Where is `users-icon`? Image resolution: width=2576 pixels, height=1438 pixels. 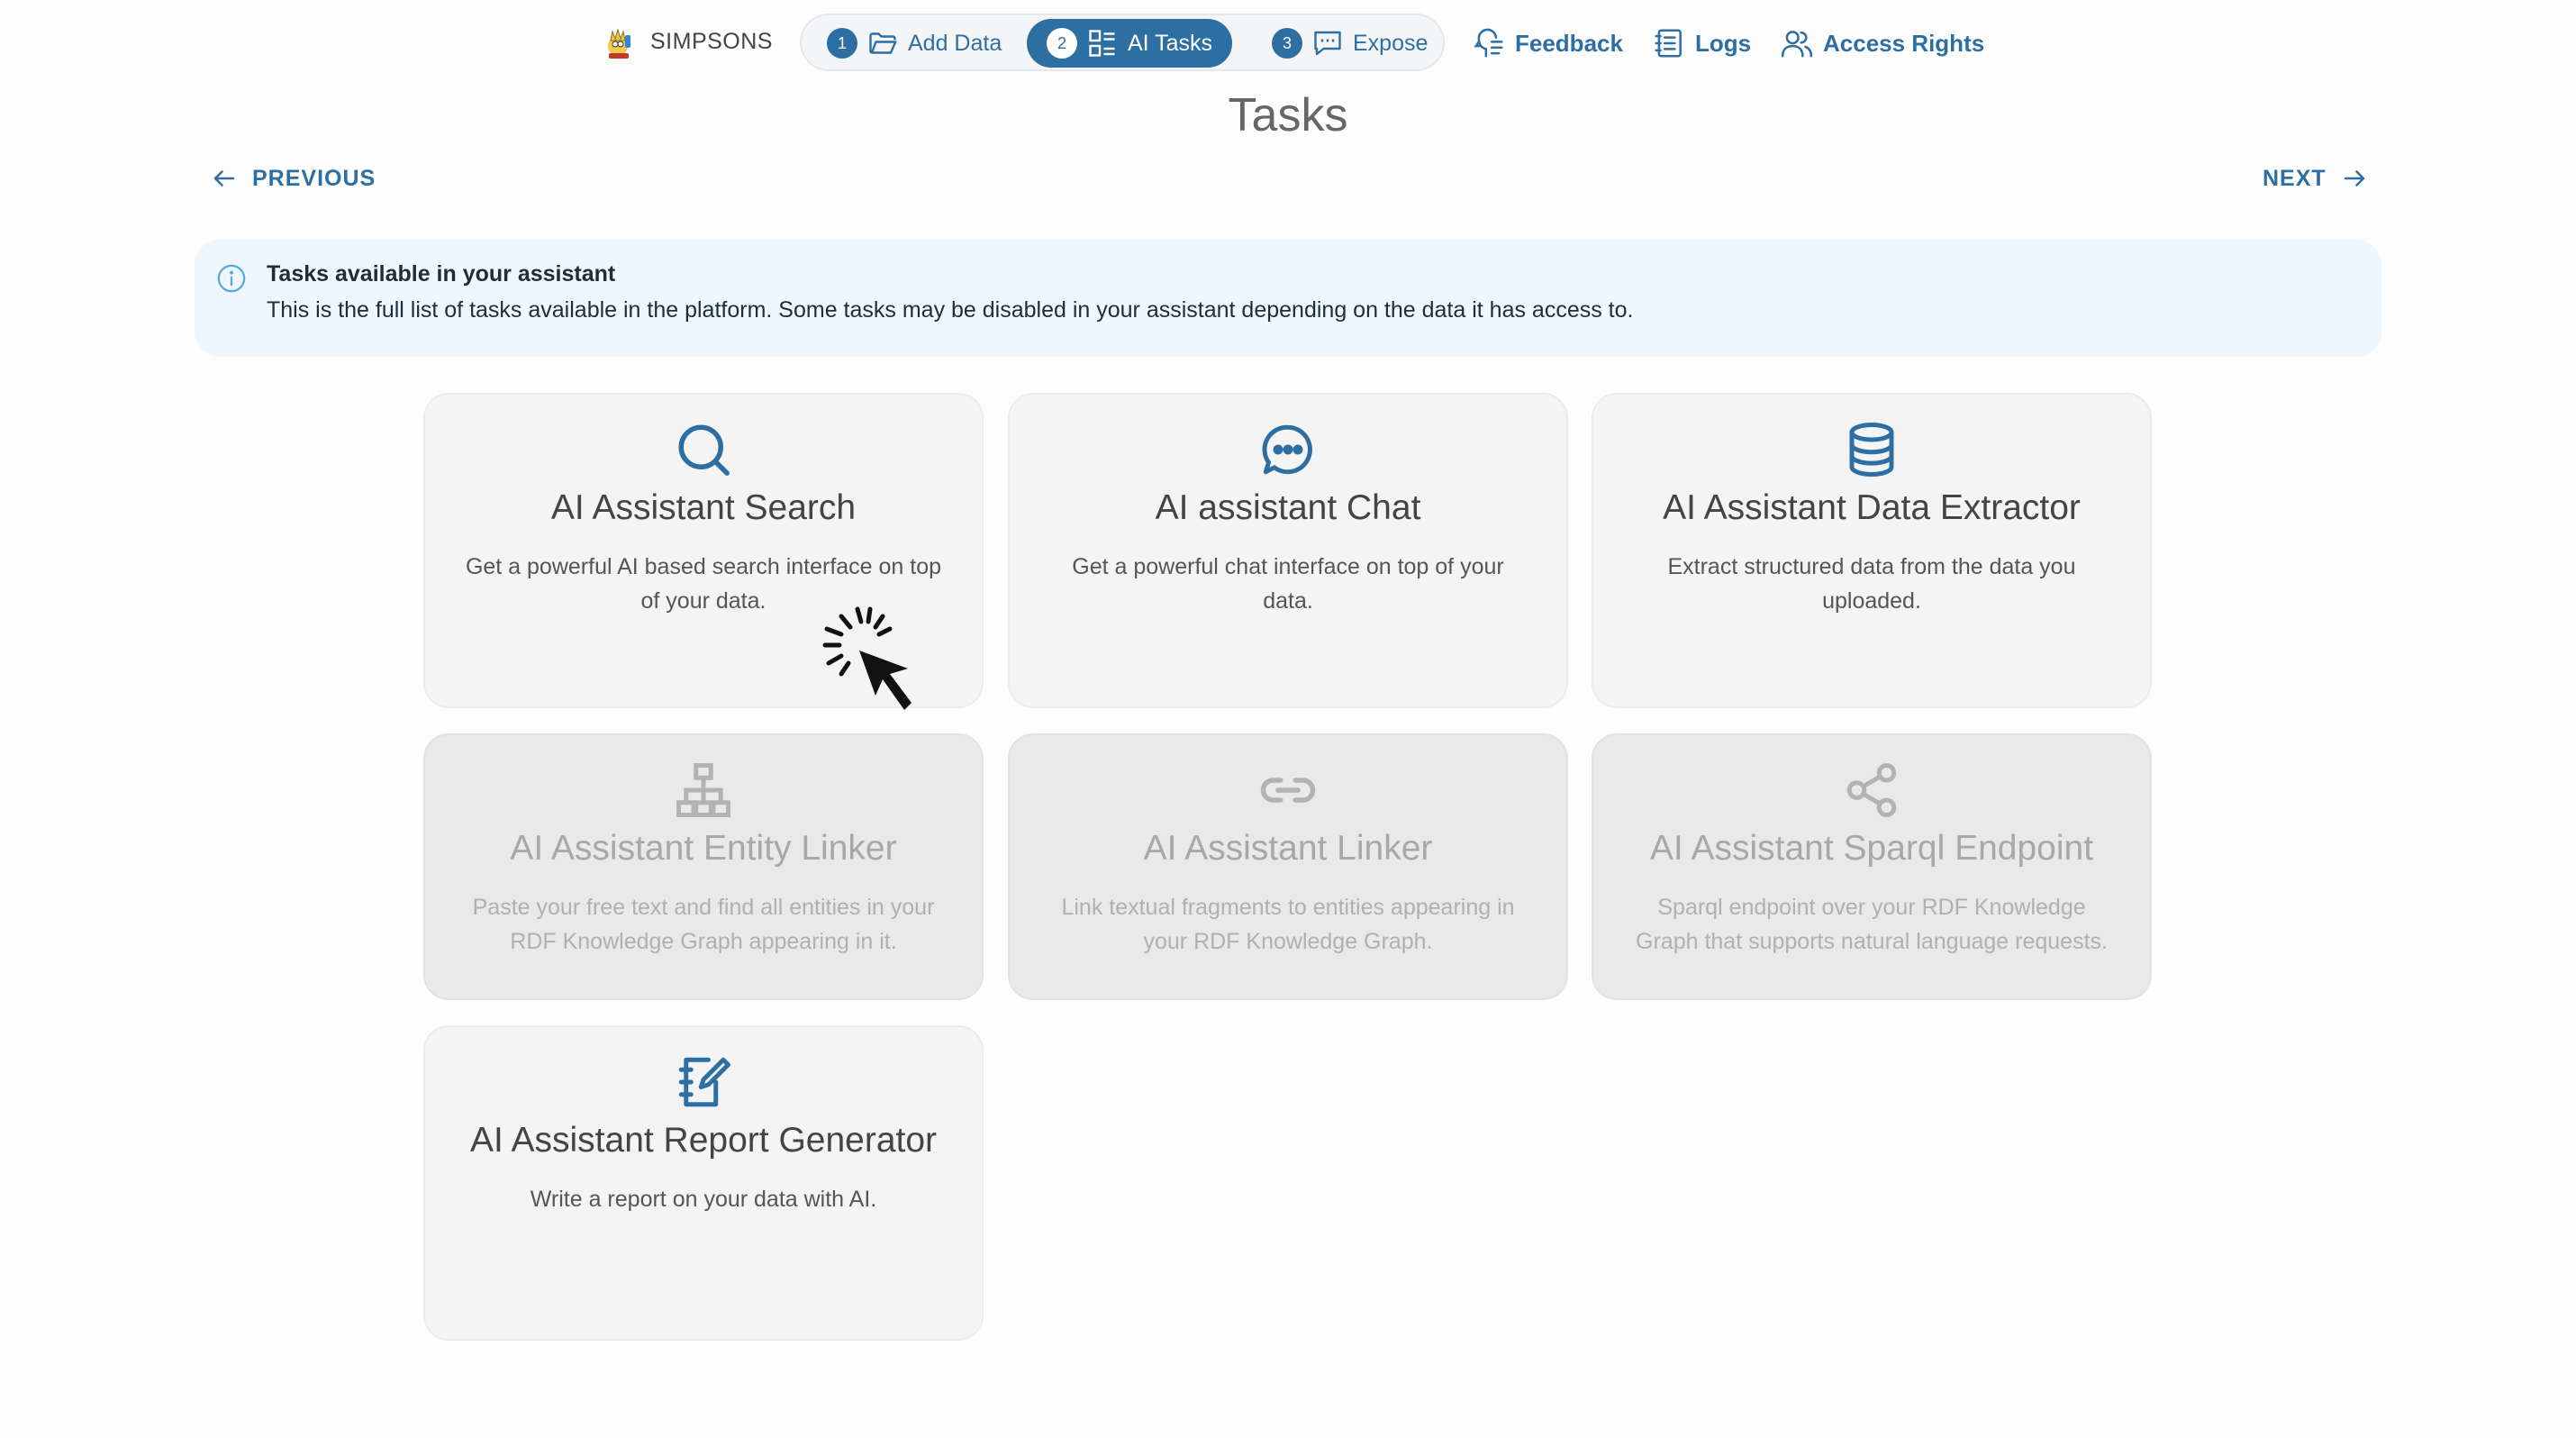
users-icon is located at coordinates (1797, 44).